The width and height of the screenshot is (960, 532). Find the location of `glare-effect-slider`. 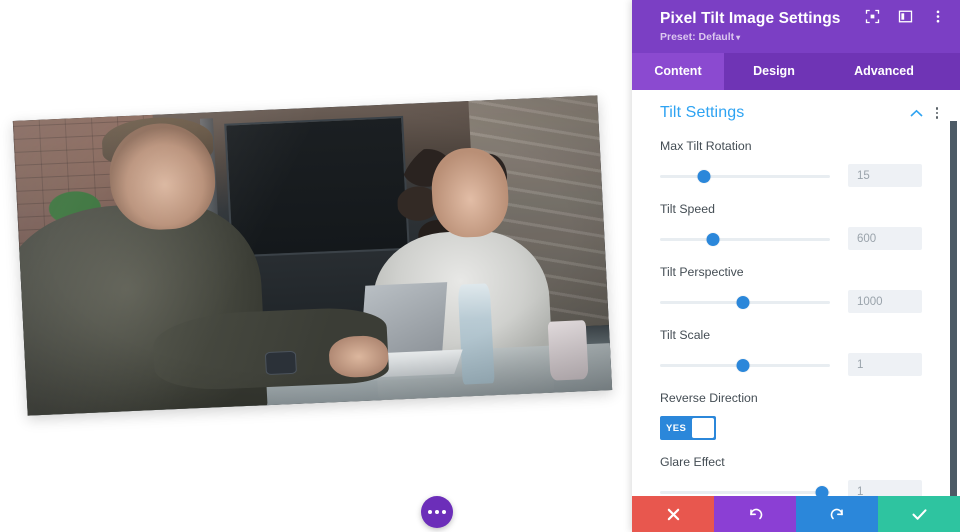

glare-effect-slider is located at coordinates (745, 490).